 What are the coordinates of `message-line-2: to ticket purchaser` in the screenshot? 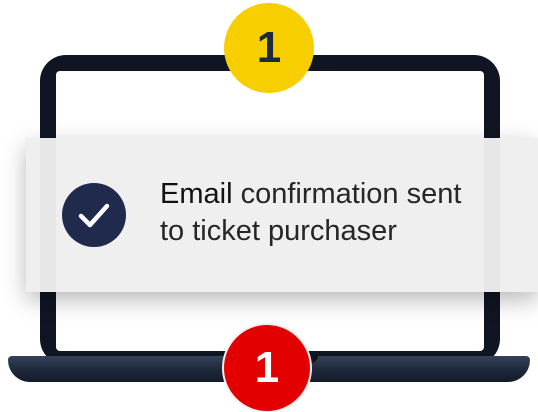 It's located at (278, 231).